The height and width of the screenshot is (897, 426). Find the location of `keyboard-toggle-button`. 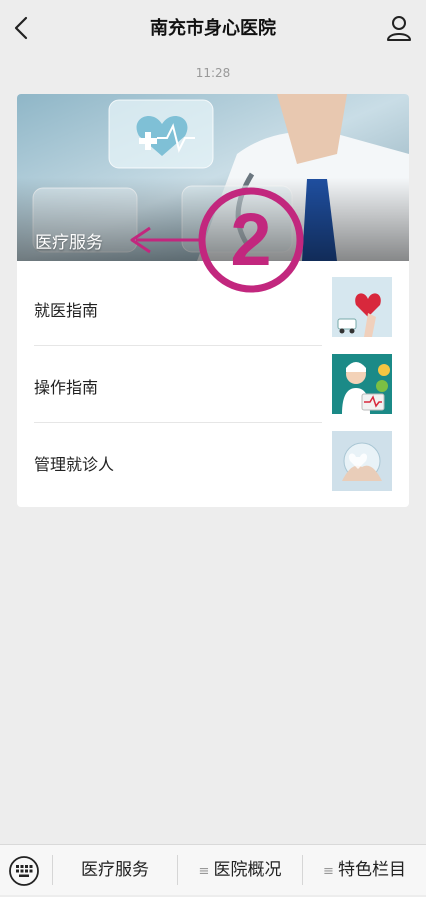

keyboard-toggle-button is located at coordinates (24, 871).